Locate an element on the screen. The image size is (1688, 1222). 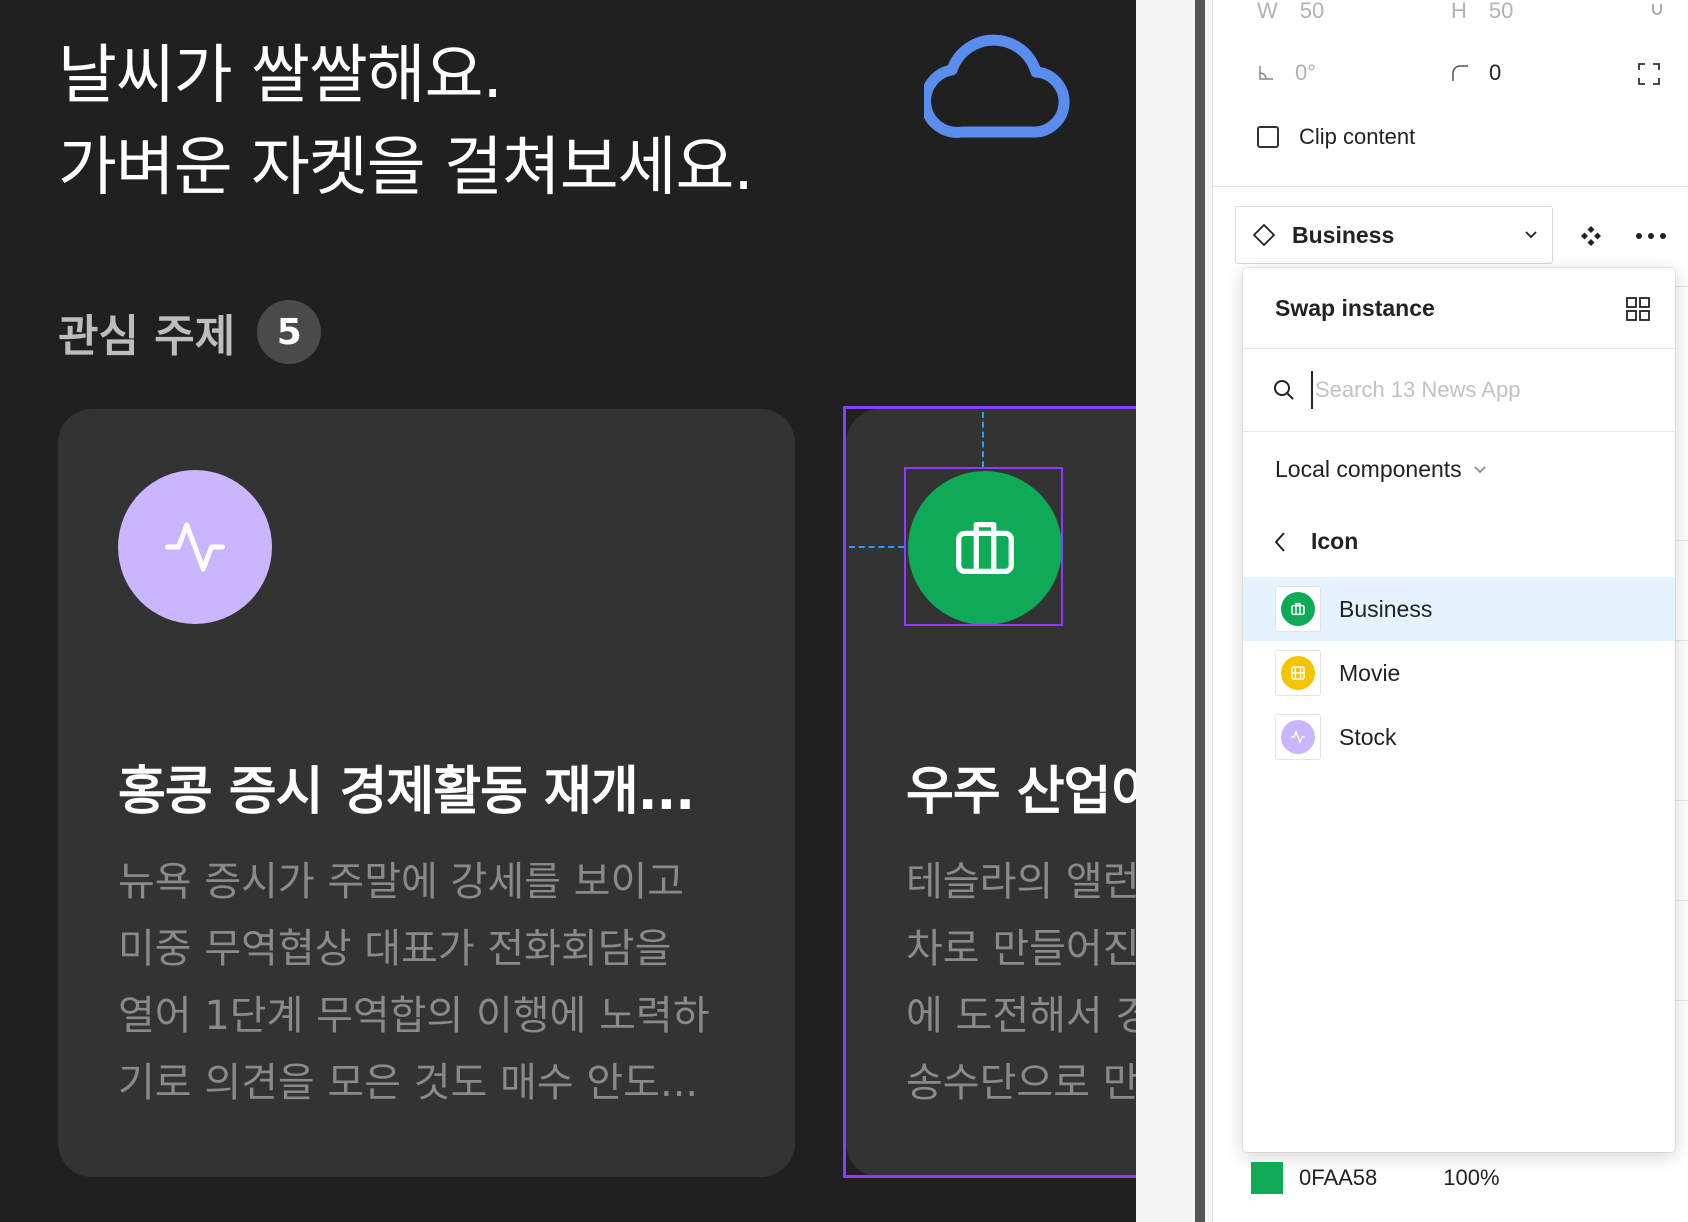
canvas-gutter is located at coordinates (1170, 611).